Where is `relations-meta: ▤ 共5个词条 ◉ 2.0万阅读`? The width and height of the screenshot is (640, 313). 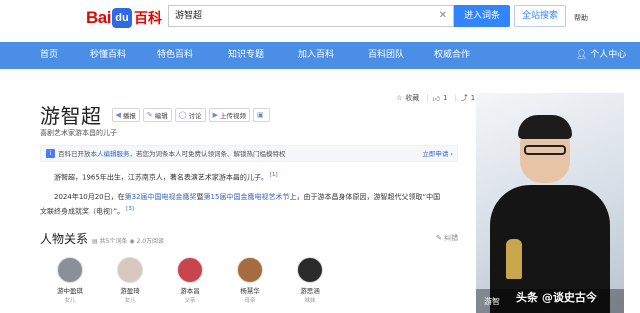
relations-meta: ▤ 共5个词条 ◉ 2.0万阅读 is located at coordinates (128, 240).